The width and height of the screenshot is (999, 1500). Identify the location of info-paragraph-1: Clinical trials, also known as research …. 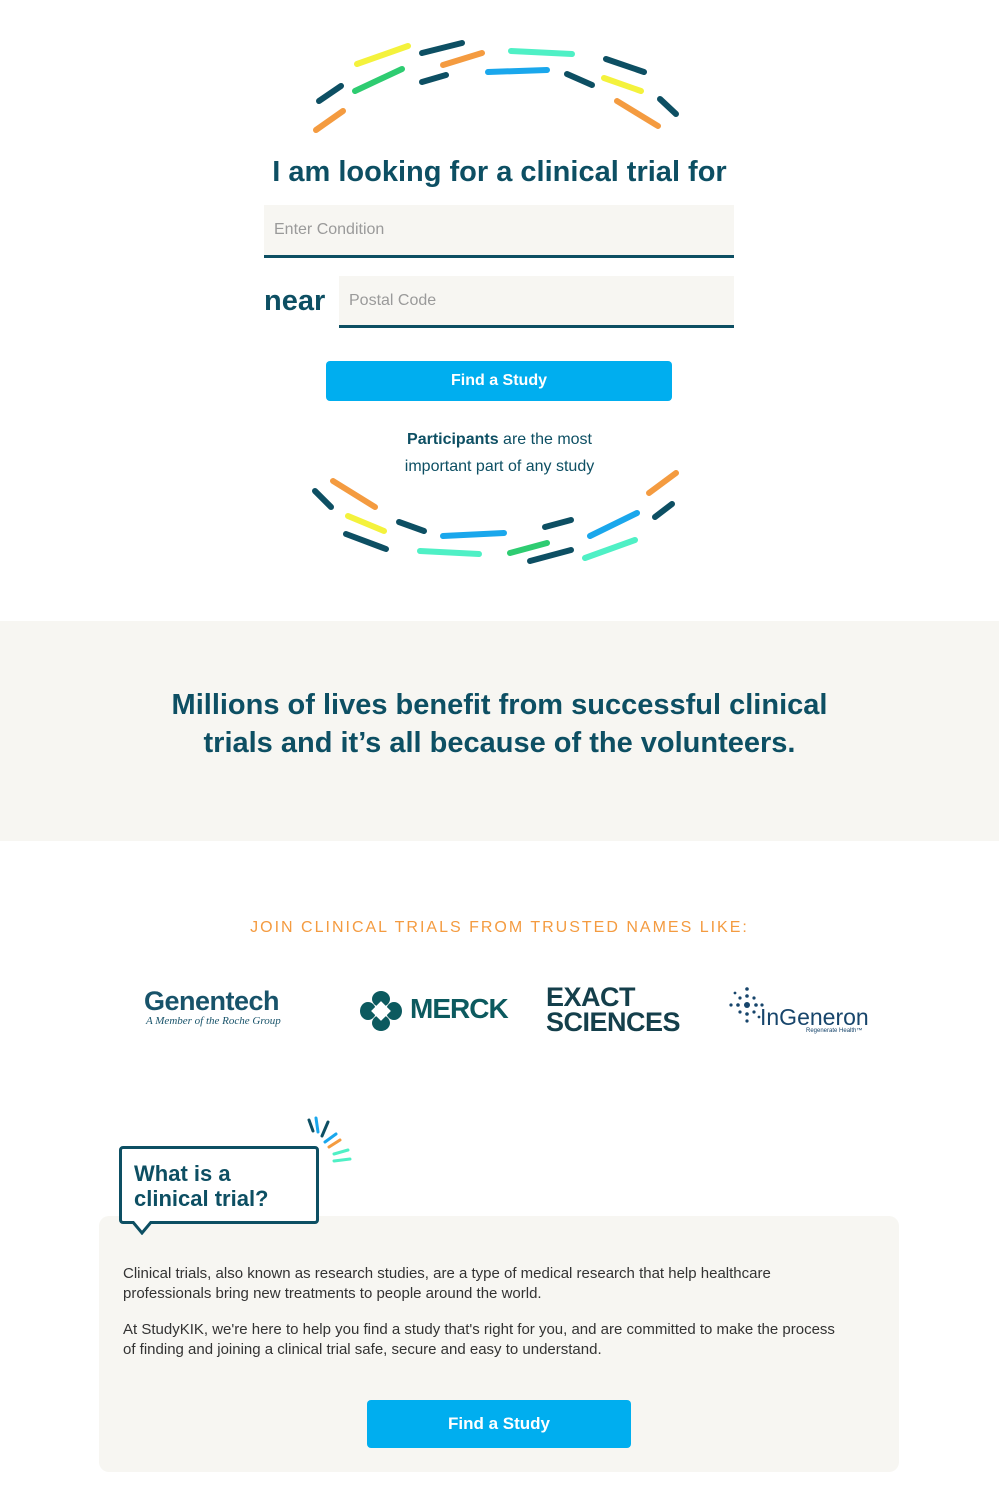
(447, 1283).